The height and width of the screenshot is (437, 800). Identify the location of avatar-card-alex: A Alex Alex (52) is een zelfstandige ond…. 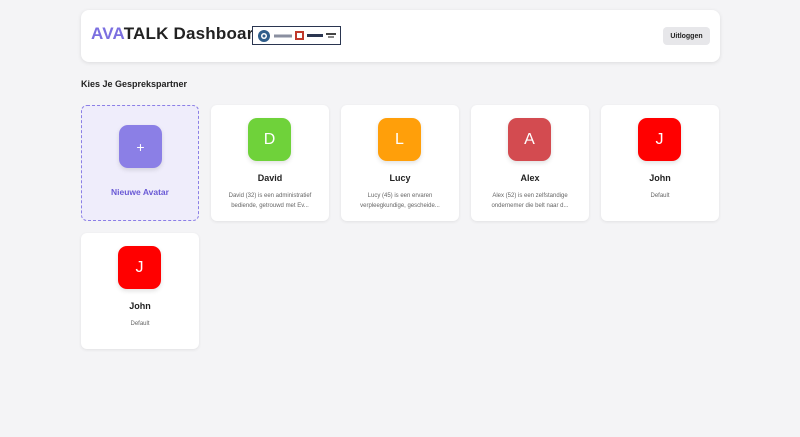
(530, 163).